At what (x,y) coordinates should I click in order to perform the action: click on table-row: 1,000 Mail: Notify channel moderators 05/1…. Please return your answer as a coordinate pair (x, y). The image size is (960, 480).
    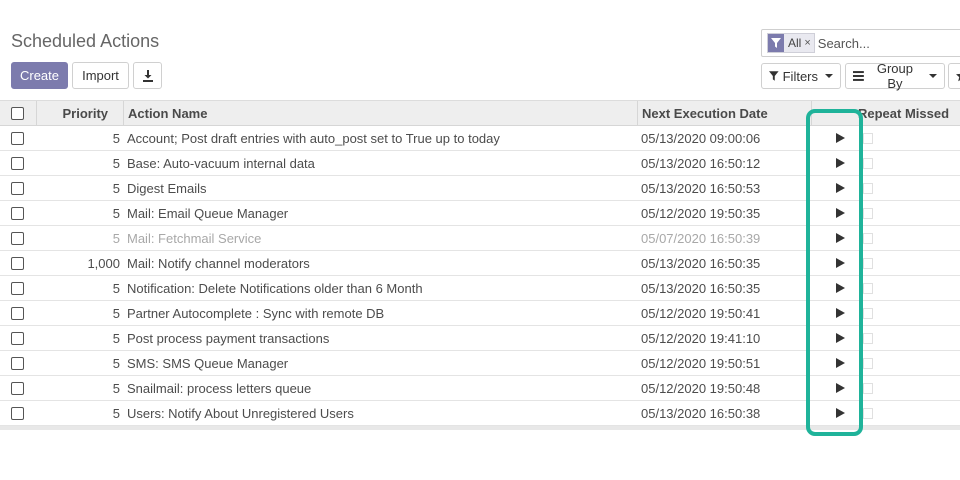
    Looking at the image, I should click on (480, 263).